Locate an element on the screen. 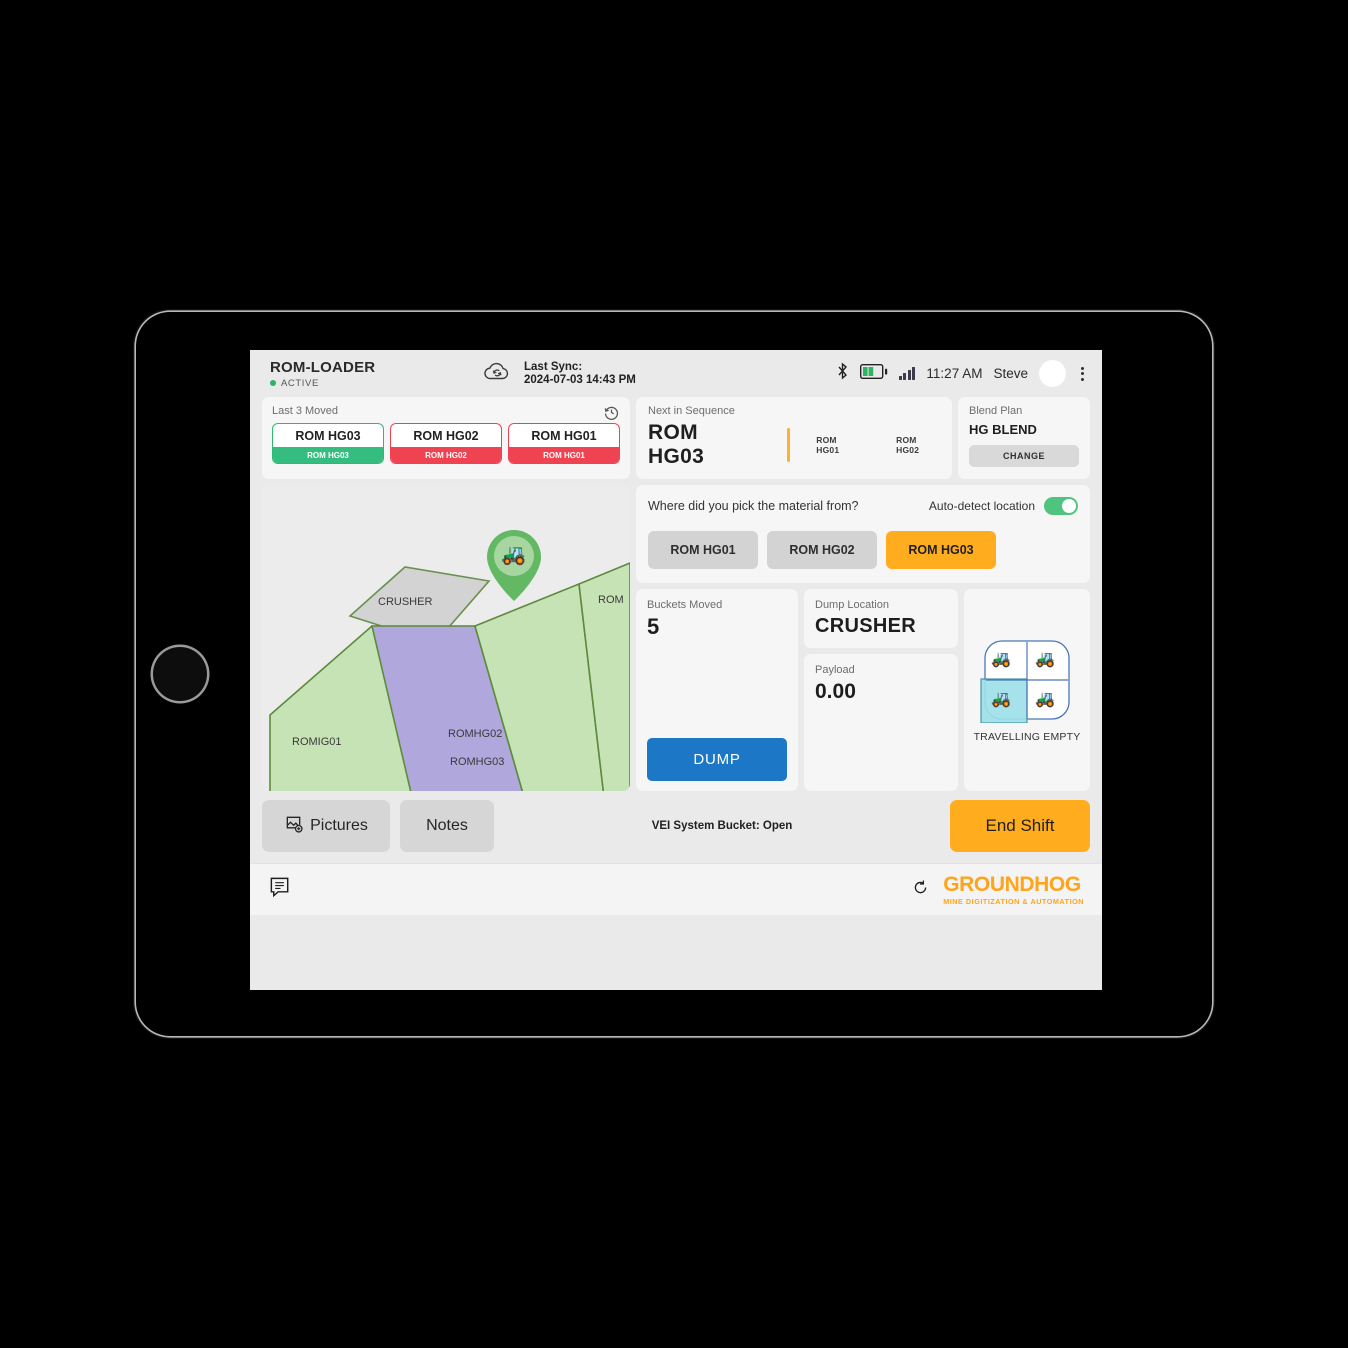 This screenshot has height=1348, width=1348. quadrant-icon-dumping: 🚜 is located at coordinates (1045, 699).